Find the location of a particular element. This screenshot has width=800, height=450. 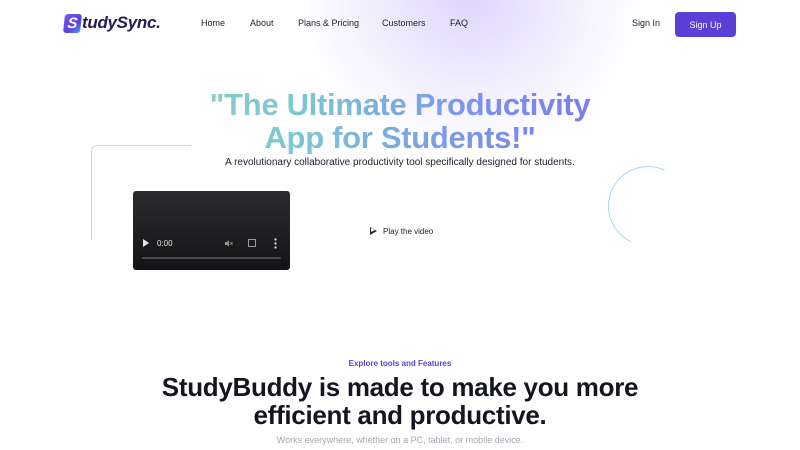

play-video-link: Play the video is located at coordinates (401, 231).